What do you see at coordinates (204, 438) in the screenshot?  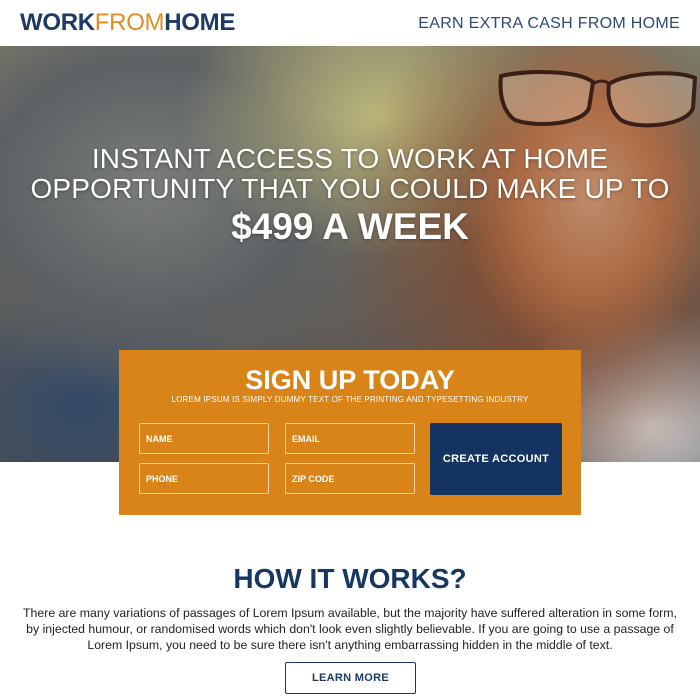 I see `name-field` at bounding box center [204, 438].